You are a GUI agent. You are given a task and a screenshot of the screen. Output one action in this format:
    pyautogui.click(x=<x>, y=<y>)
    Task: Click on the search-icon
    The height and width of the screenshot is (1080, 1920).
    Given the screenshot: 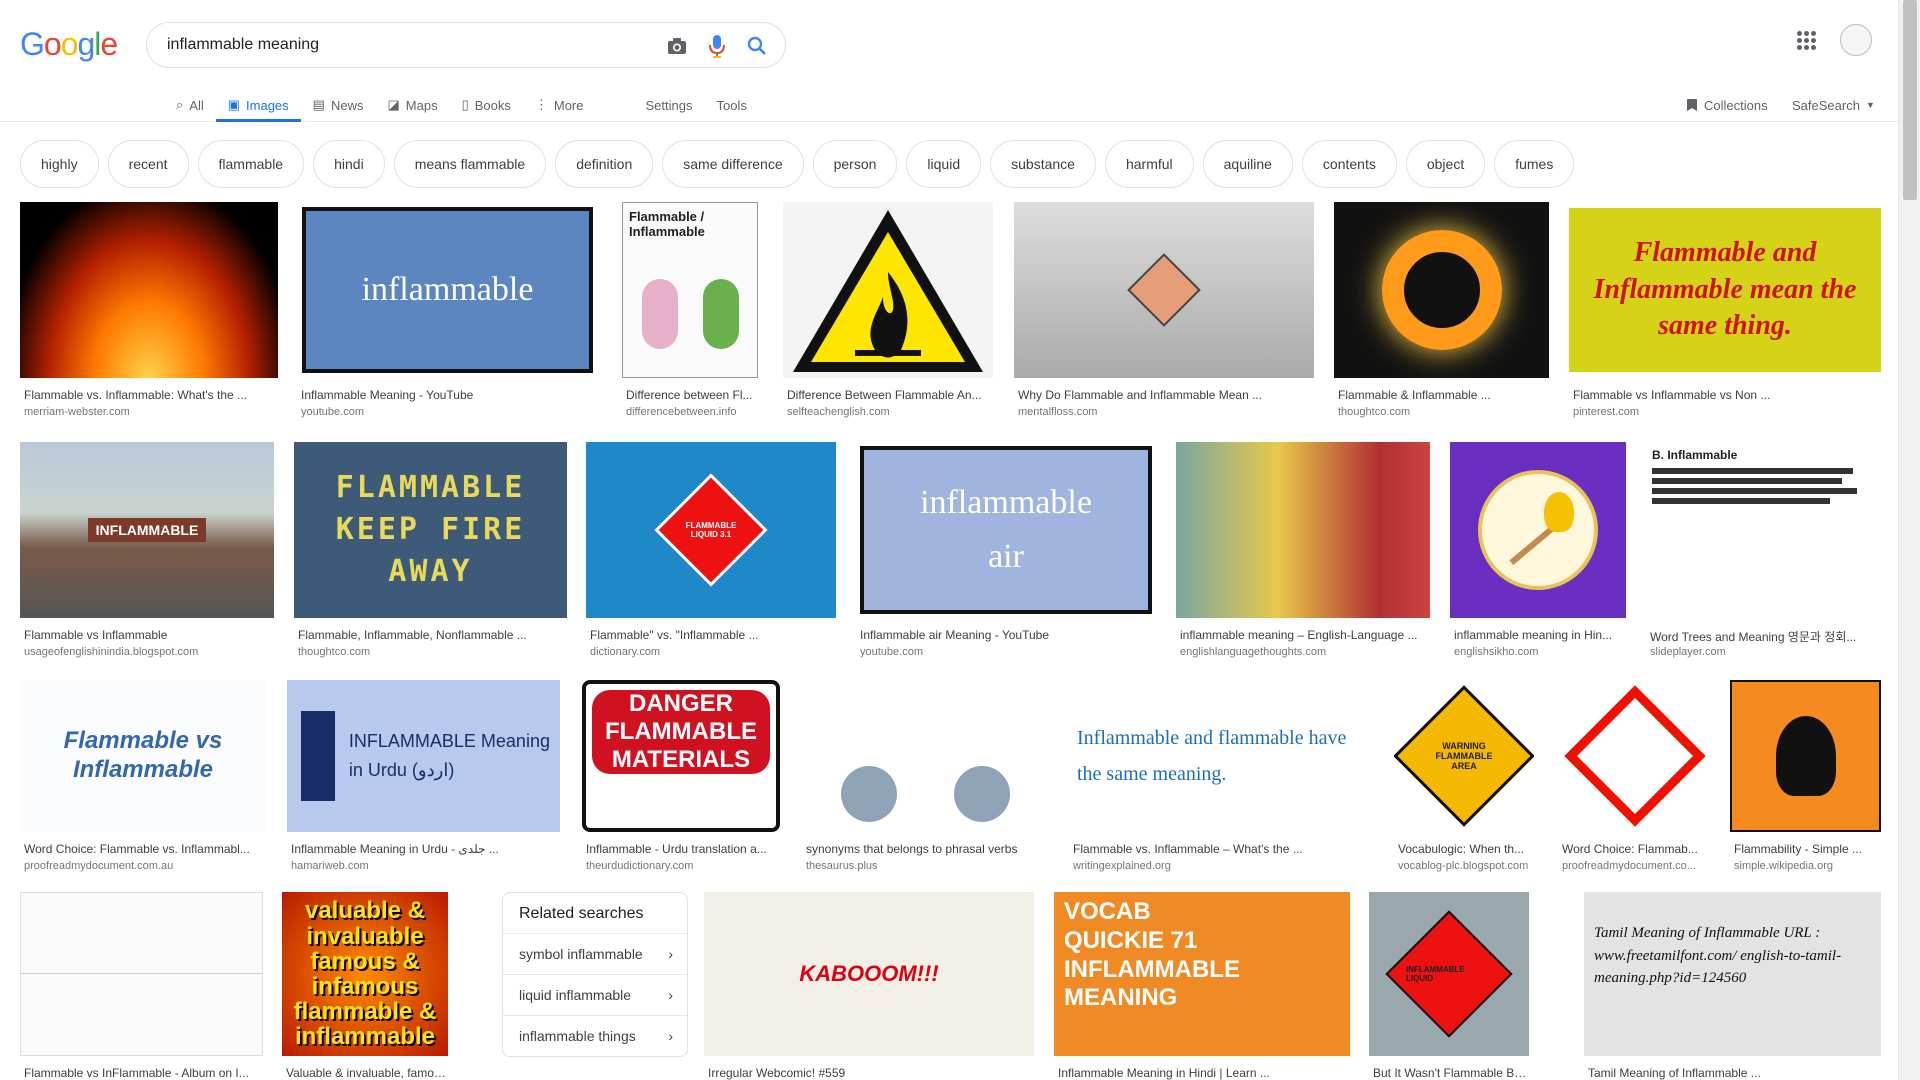 What is the action you would take?
    pyautogui.click(x=757, y=46)
    